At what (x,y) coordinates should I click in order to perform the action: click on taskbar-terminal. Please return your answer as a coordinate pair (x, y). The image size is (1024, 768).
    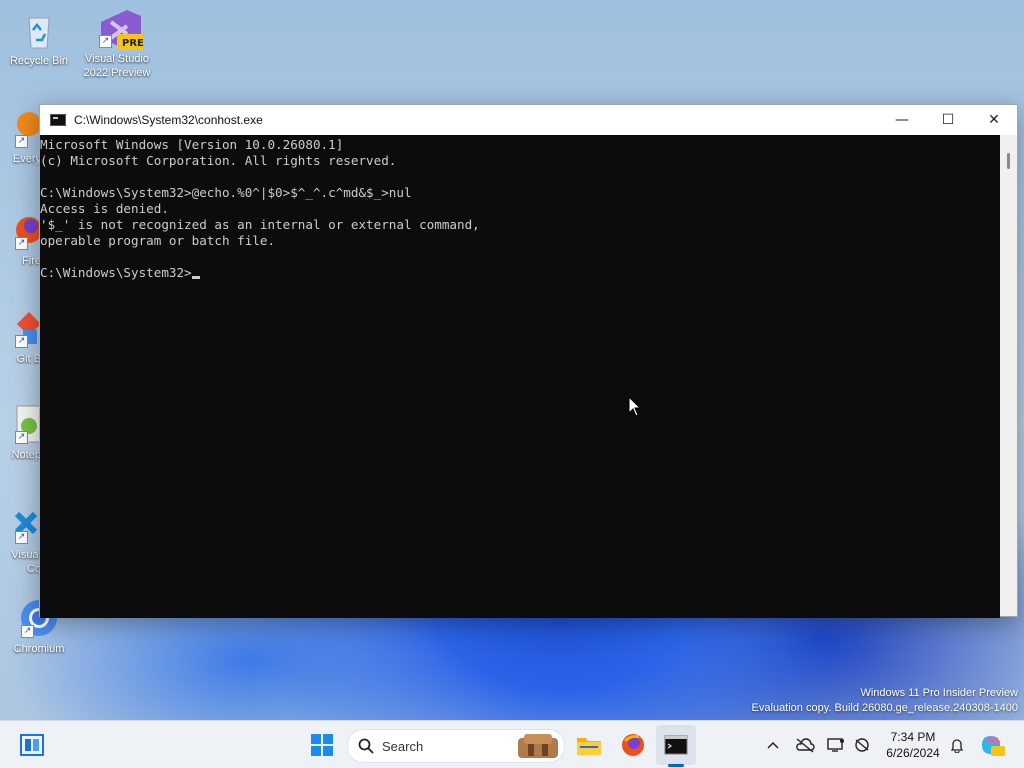
    Looking at the image, I should click on (676, 745).